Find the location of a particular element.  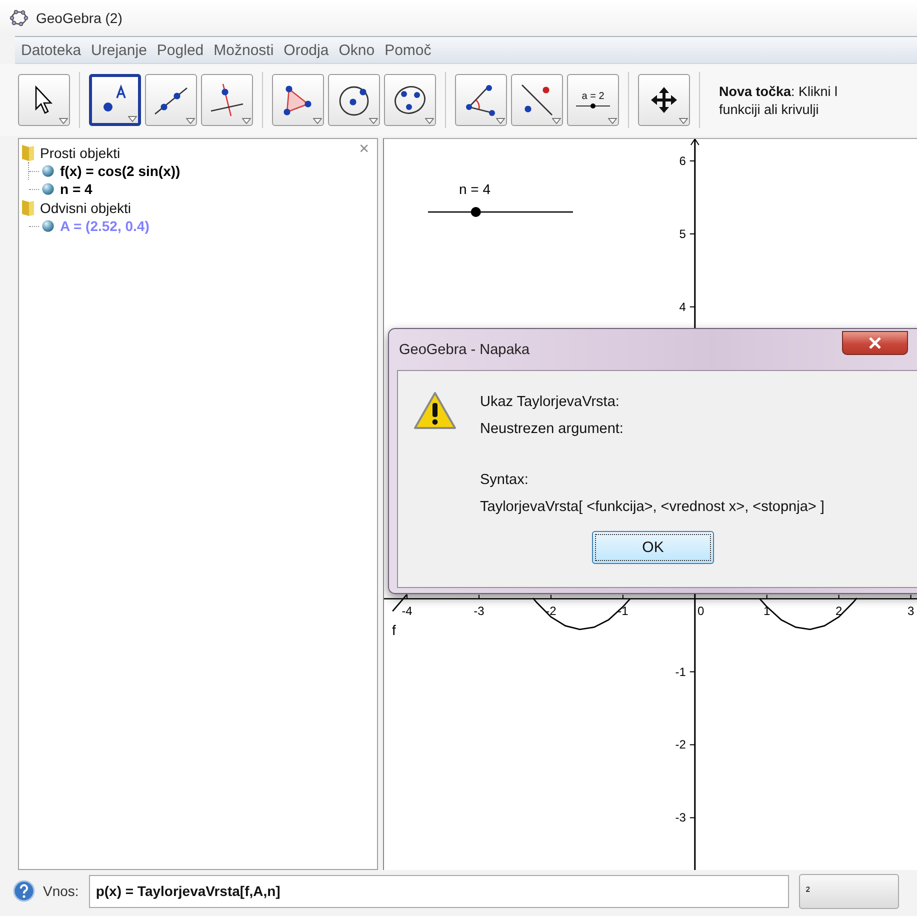

close-icon is located at coordinates (875, 343).